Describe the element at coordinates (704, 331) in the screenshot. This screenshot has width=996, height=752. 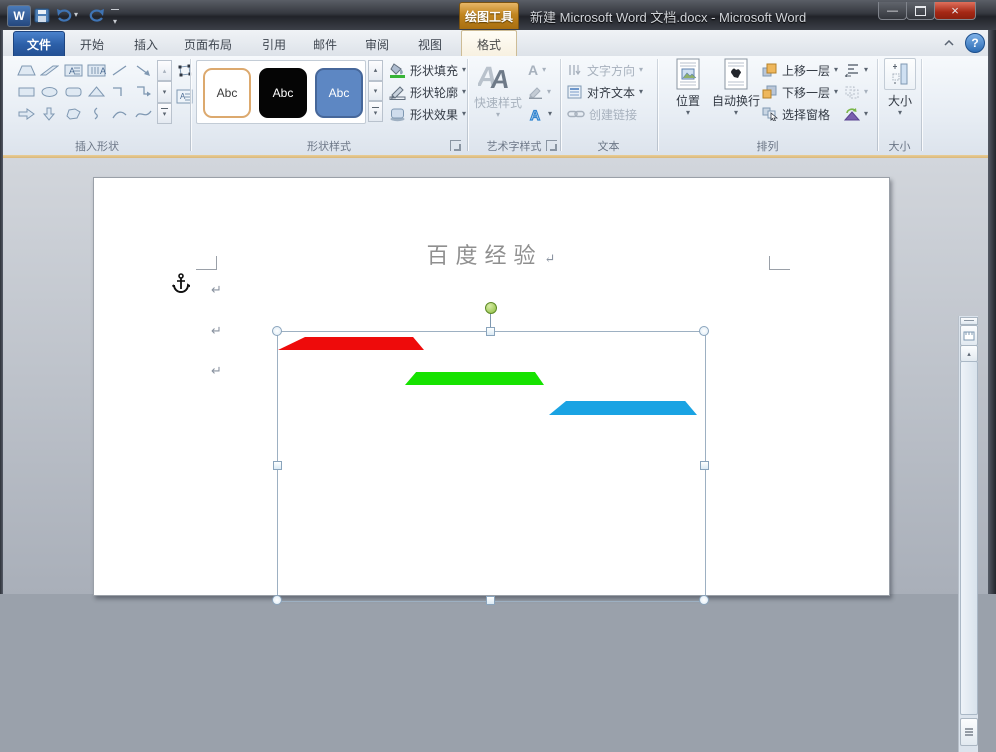
I see `resize-handle-top-right` at that location.